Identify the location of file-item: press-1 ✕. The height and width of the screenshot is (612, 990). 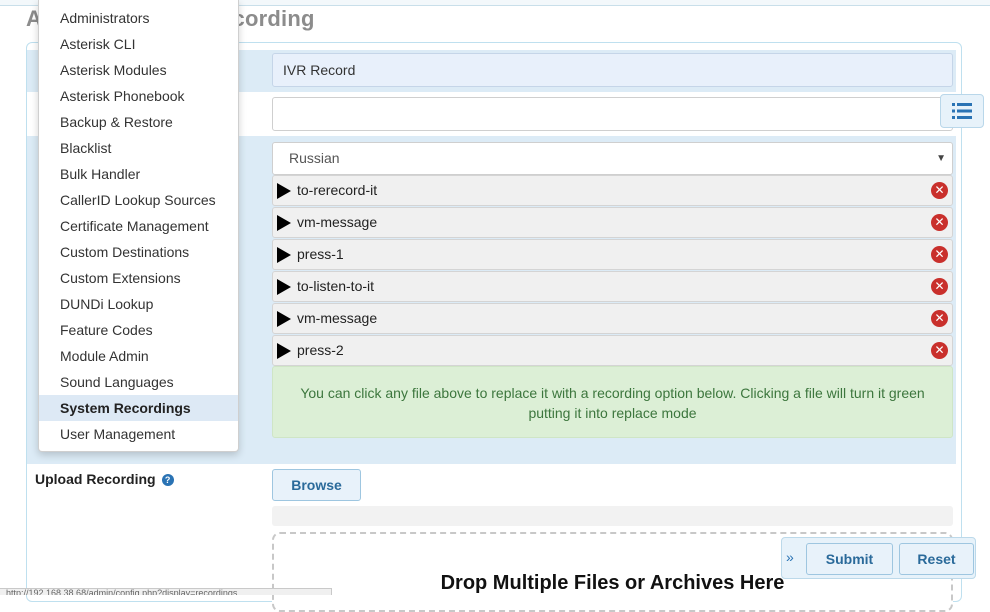
(612, 254).